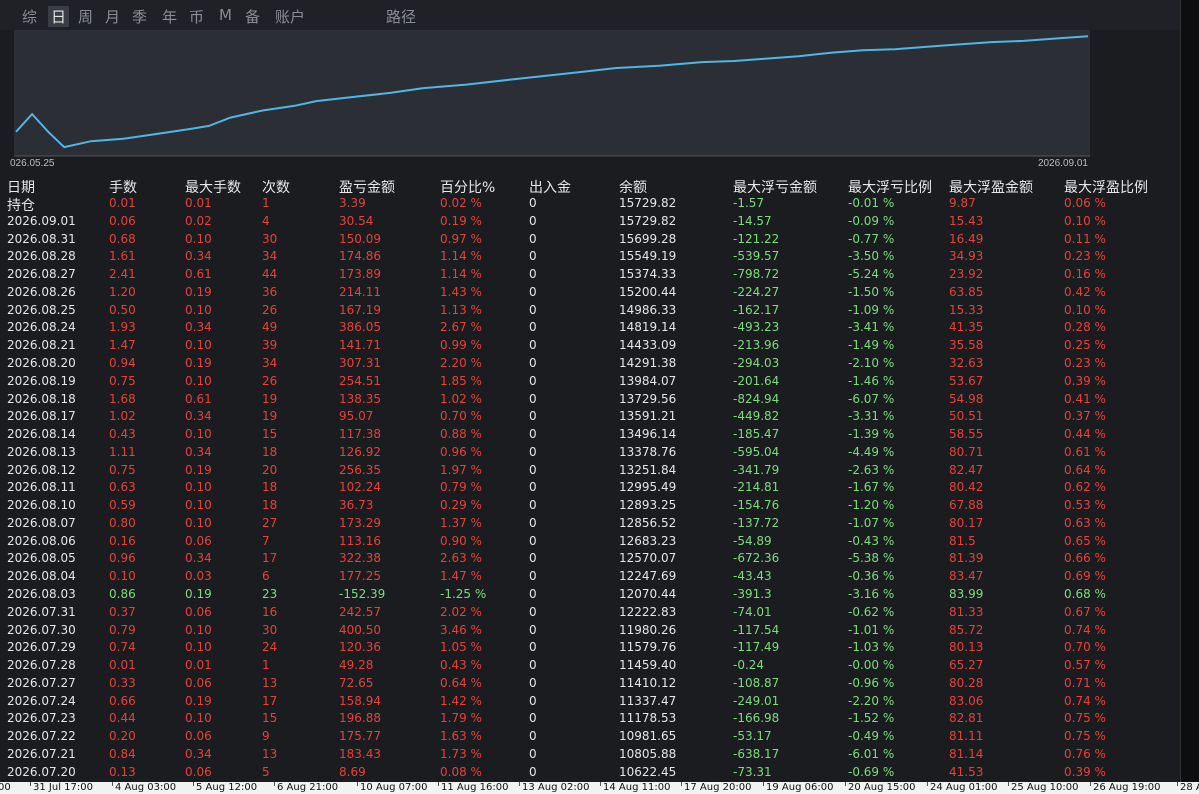 This screenshot has width=1199, height=794. Describe the element at coordinates (352, 771) in the screenshot. I see `cell-pnl: 8.69` at that location.